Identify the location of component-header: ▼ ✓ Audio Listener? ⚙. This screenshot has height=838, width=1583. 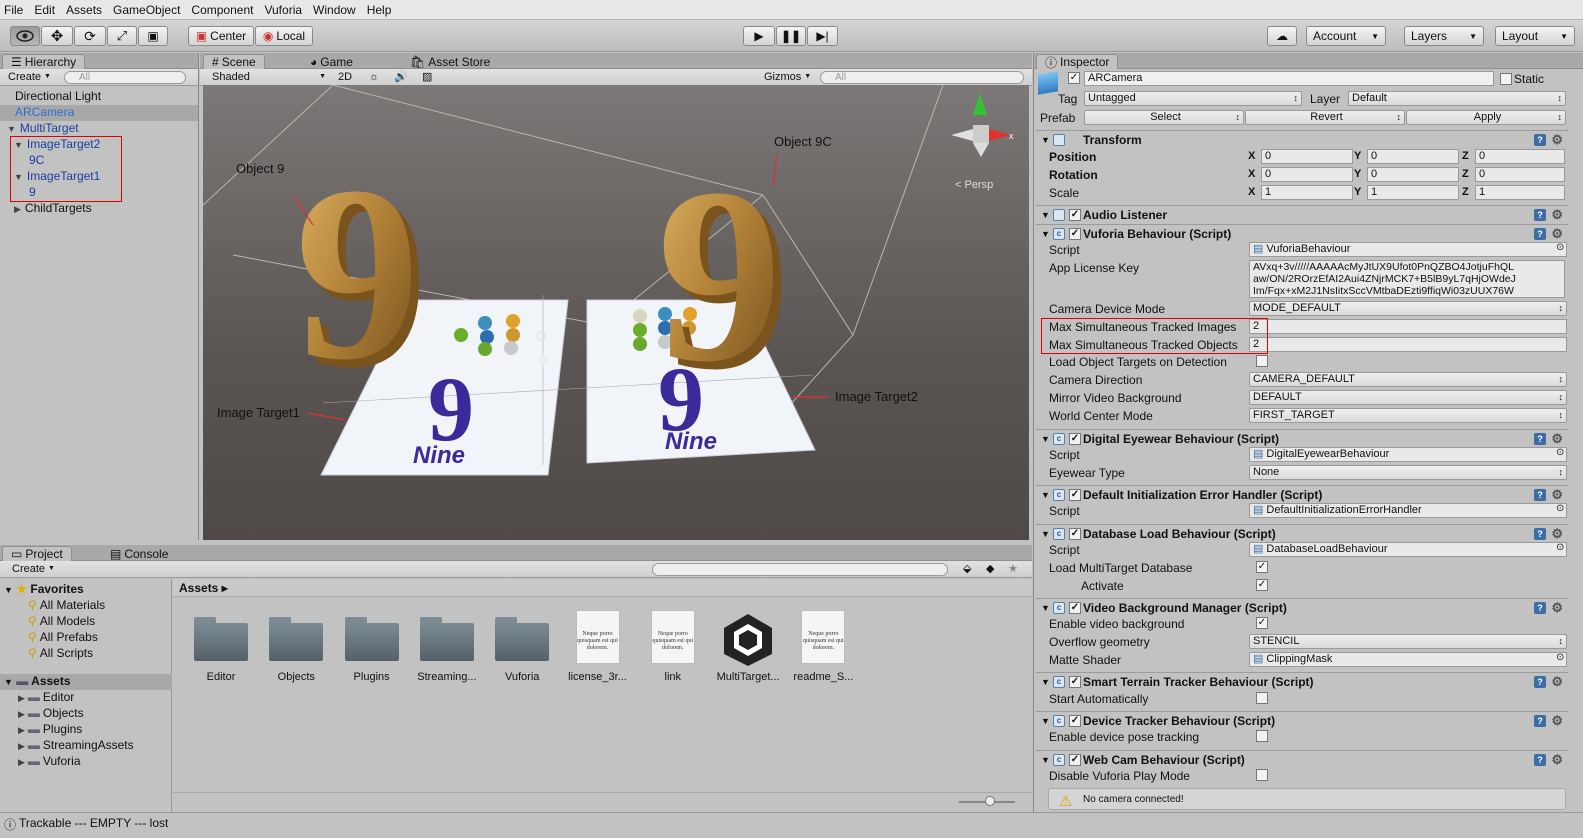
(1302, 214).